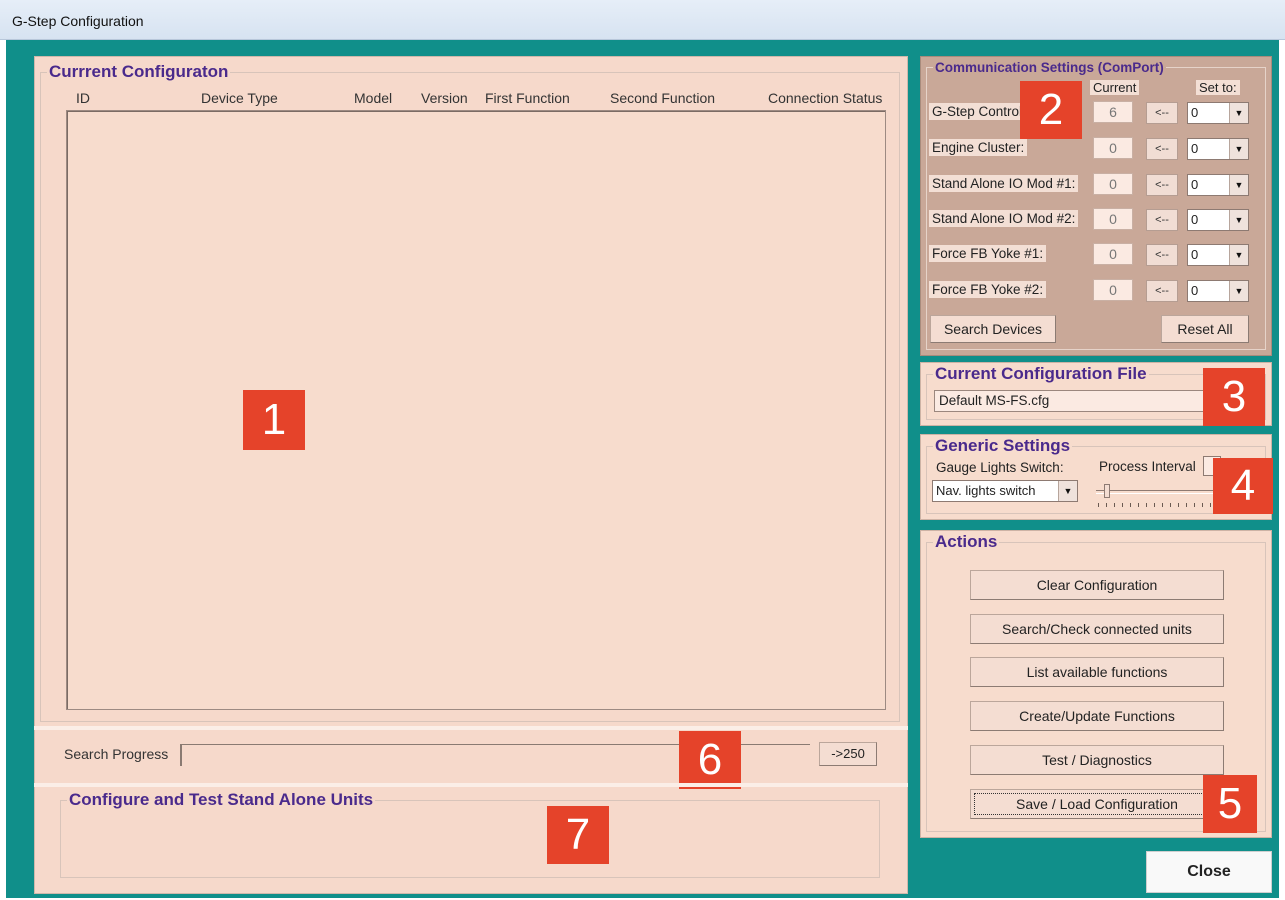 This screenshot has height=900, width=1285. I want to click on comm-legend: Communication Settings (ComPort), so click(1049, 67).